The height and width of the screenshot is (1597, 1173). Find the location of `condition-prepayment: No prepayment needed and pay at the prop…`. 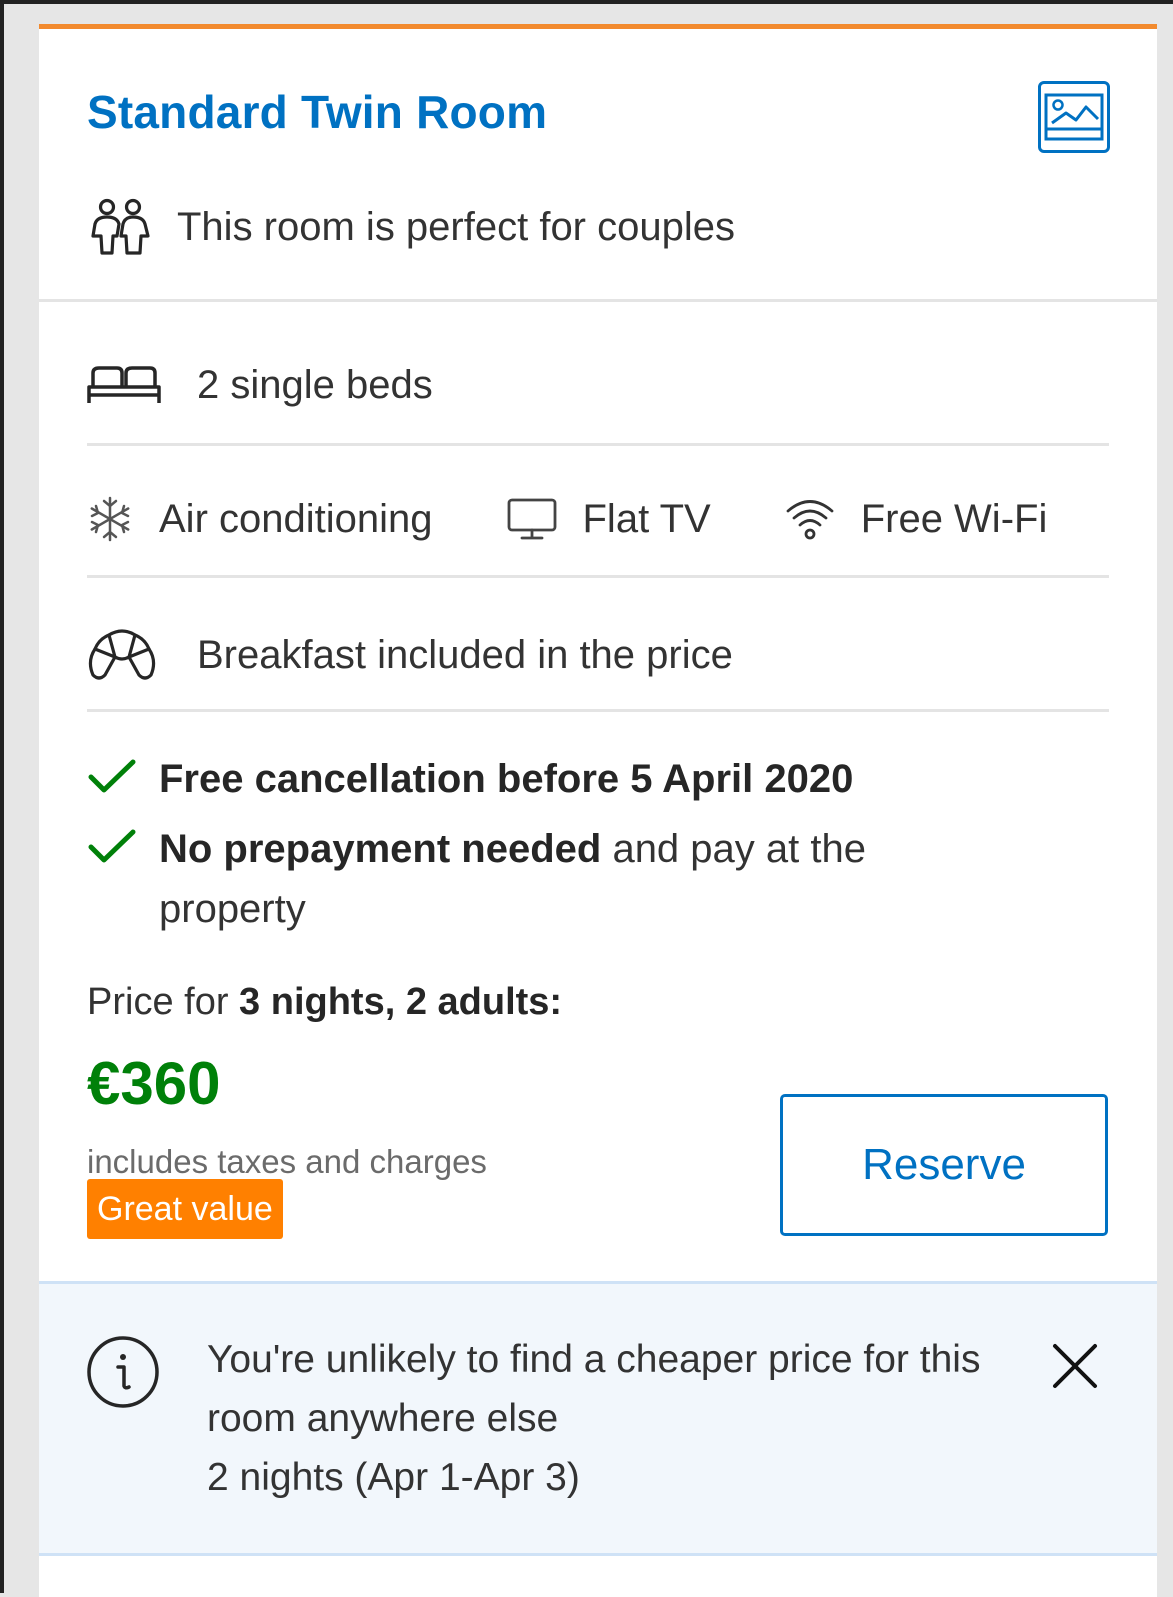

condition-prepayment: No prepayment needed and pay at the prop… is located at coordinates (598, 879).